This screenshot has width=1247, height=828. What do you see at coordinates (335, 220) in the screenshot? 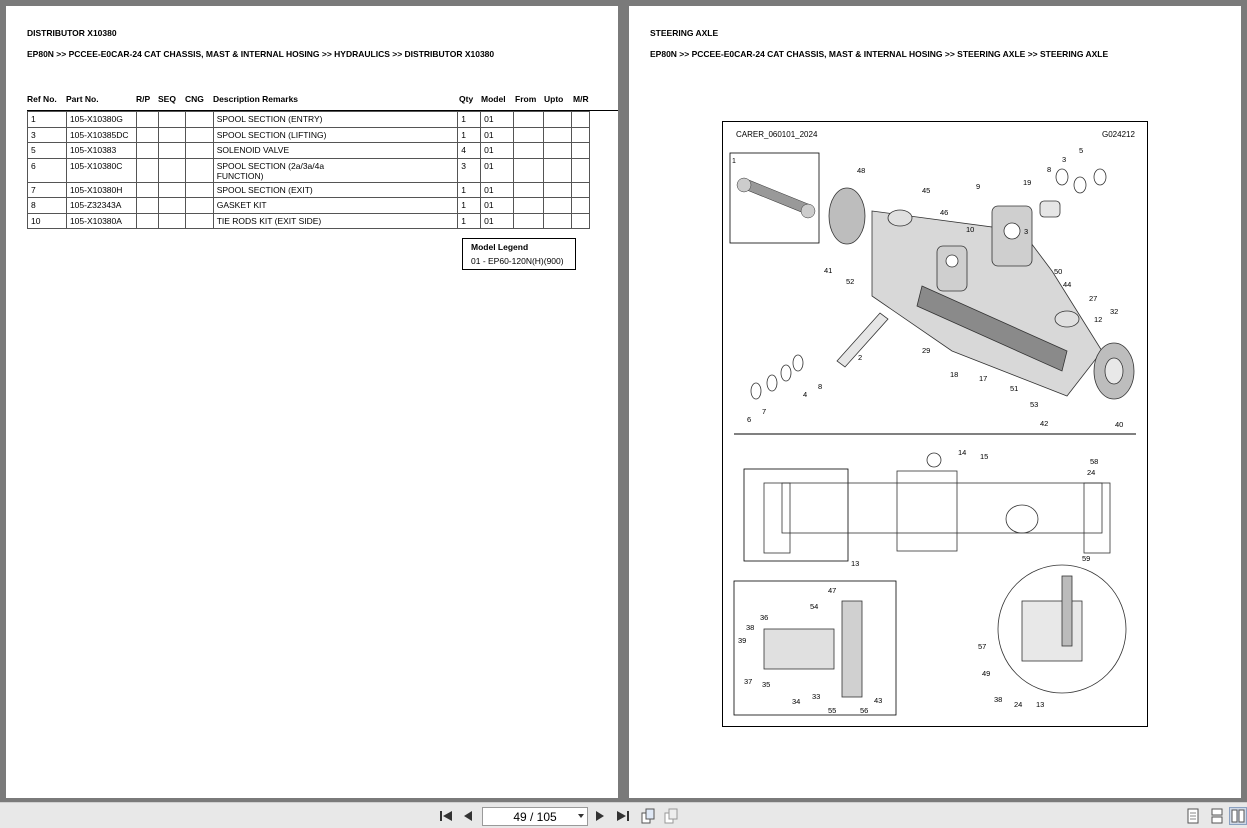
I see `cell-desc: TIE RODS KIT (EXIT SIDE)` at bounding box center [335, 220].